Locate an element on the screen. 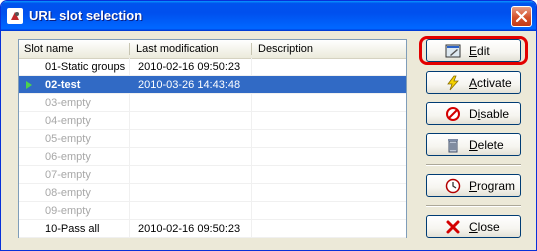 This screenshot has height=251, width=537. slot-name: 07-empty is located at coordinates (68, 175).